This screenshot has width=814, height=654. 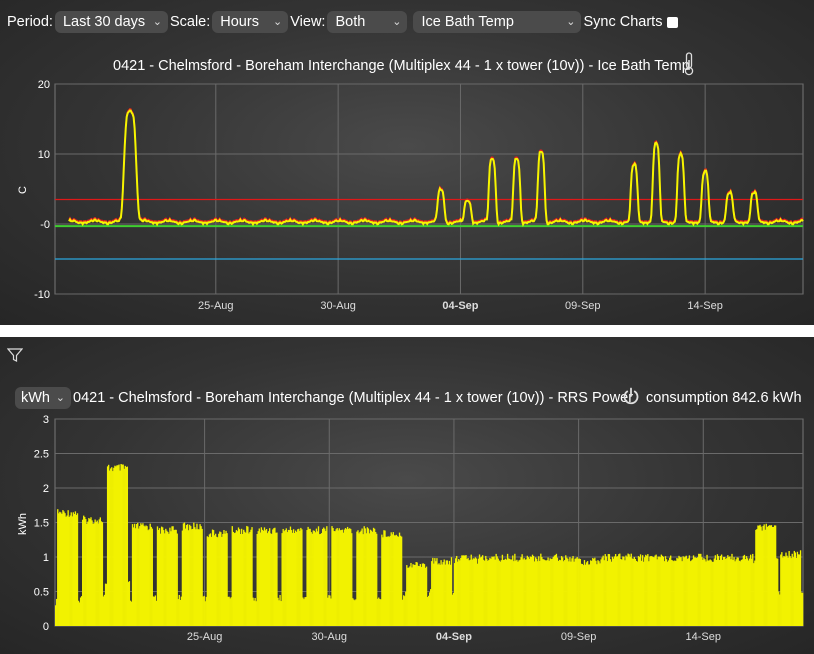 What do you see at coordinates (42, 295) in the screenshot?
I see `y-tick-label: -10` at bounding box center [42, 295].